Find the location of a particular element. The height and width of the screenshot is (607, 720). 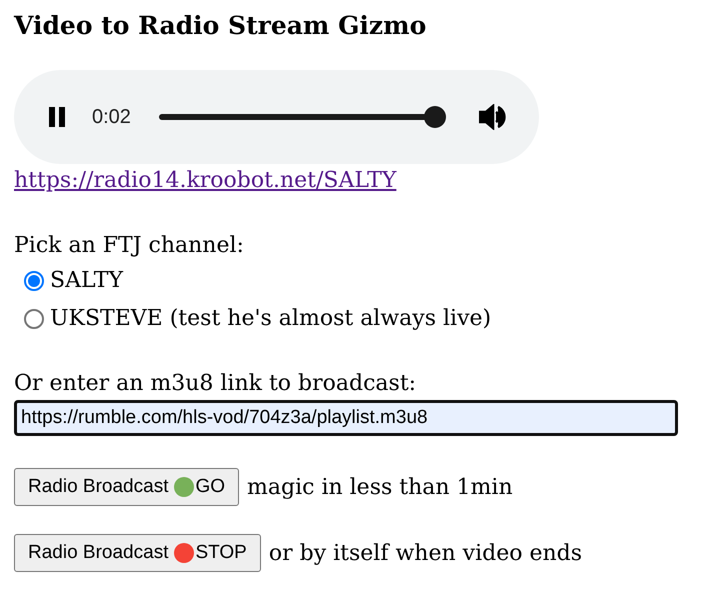

m3u8-link-field: https://rumble.com/hls-vod/704z3a/playlist.m3u8 is located at coordinates (346, 418).